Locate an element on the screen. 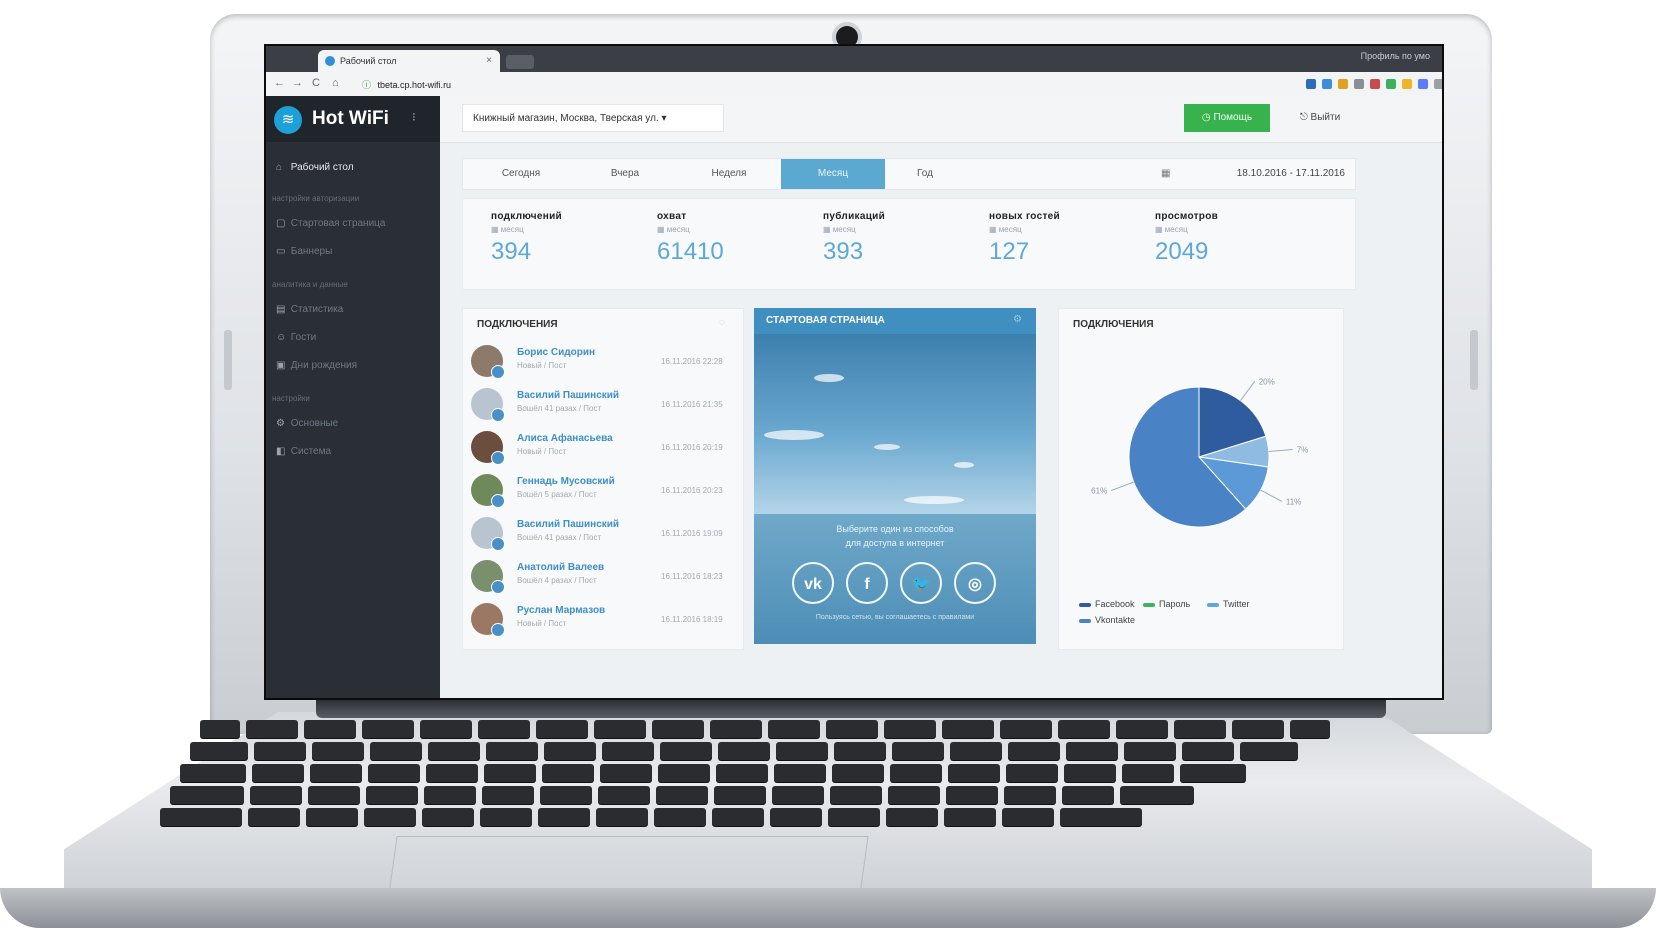  new-tab-button is located at coordinates (520, 62).